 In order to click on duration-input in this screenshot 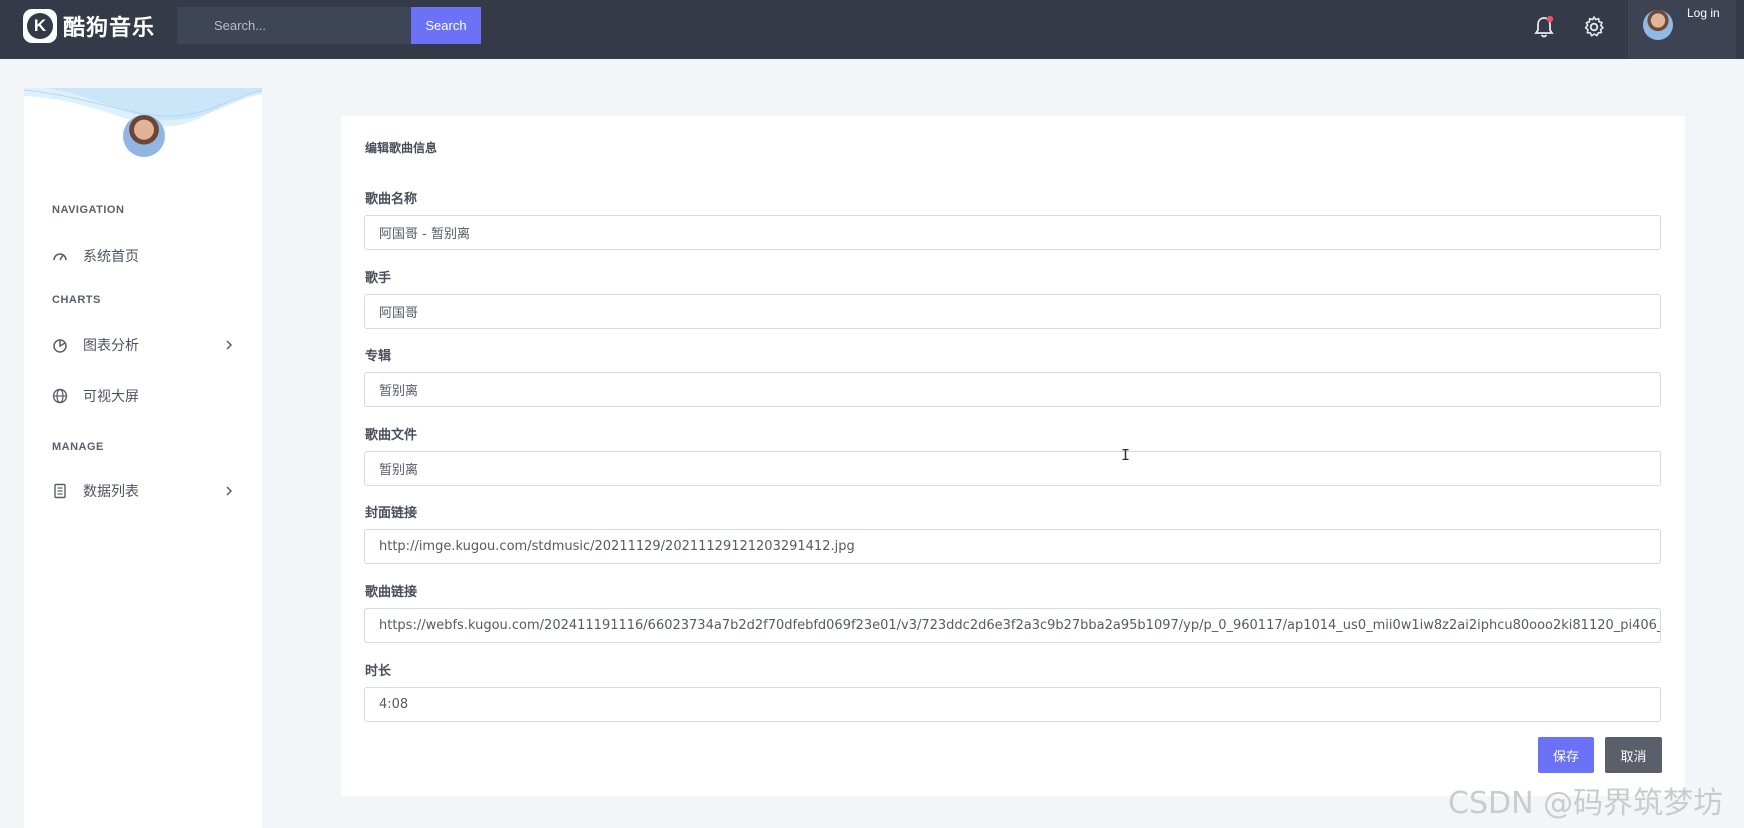, I will do `click(1012, 704)`.